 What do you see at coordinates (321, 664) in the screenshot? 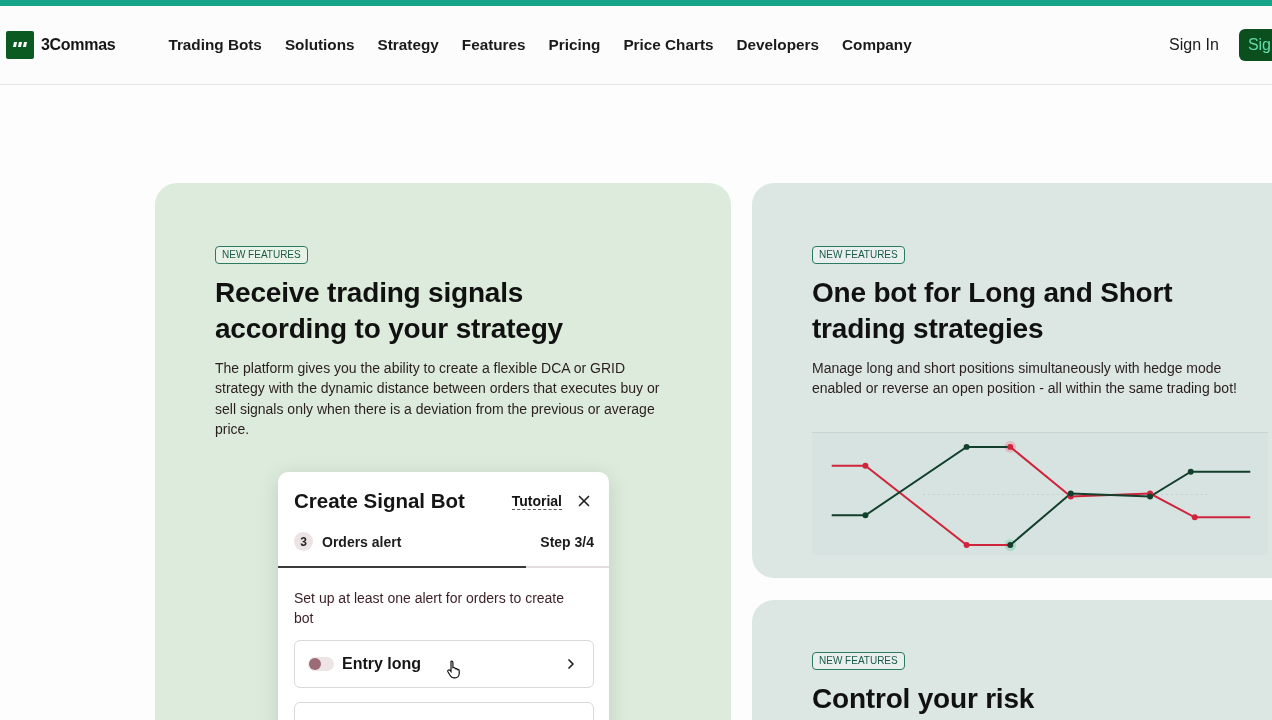
I see `toggle-switch` at bounding box center [321, 664].